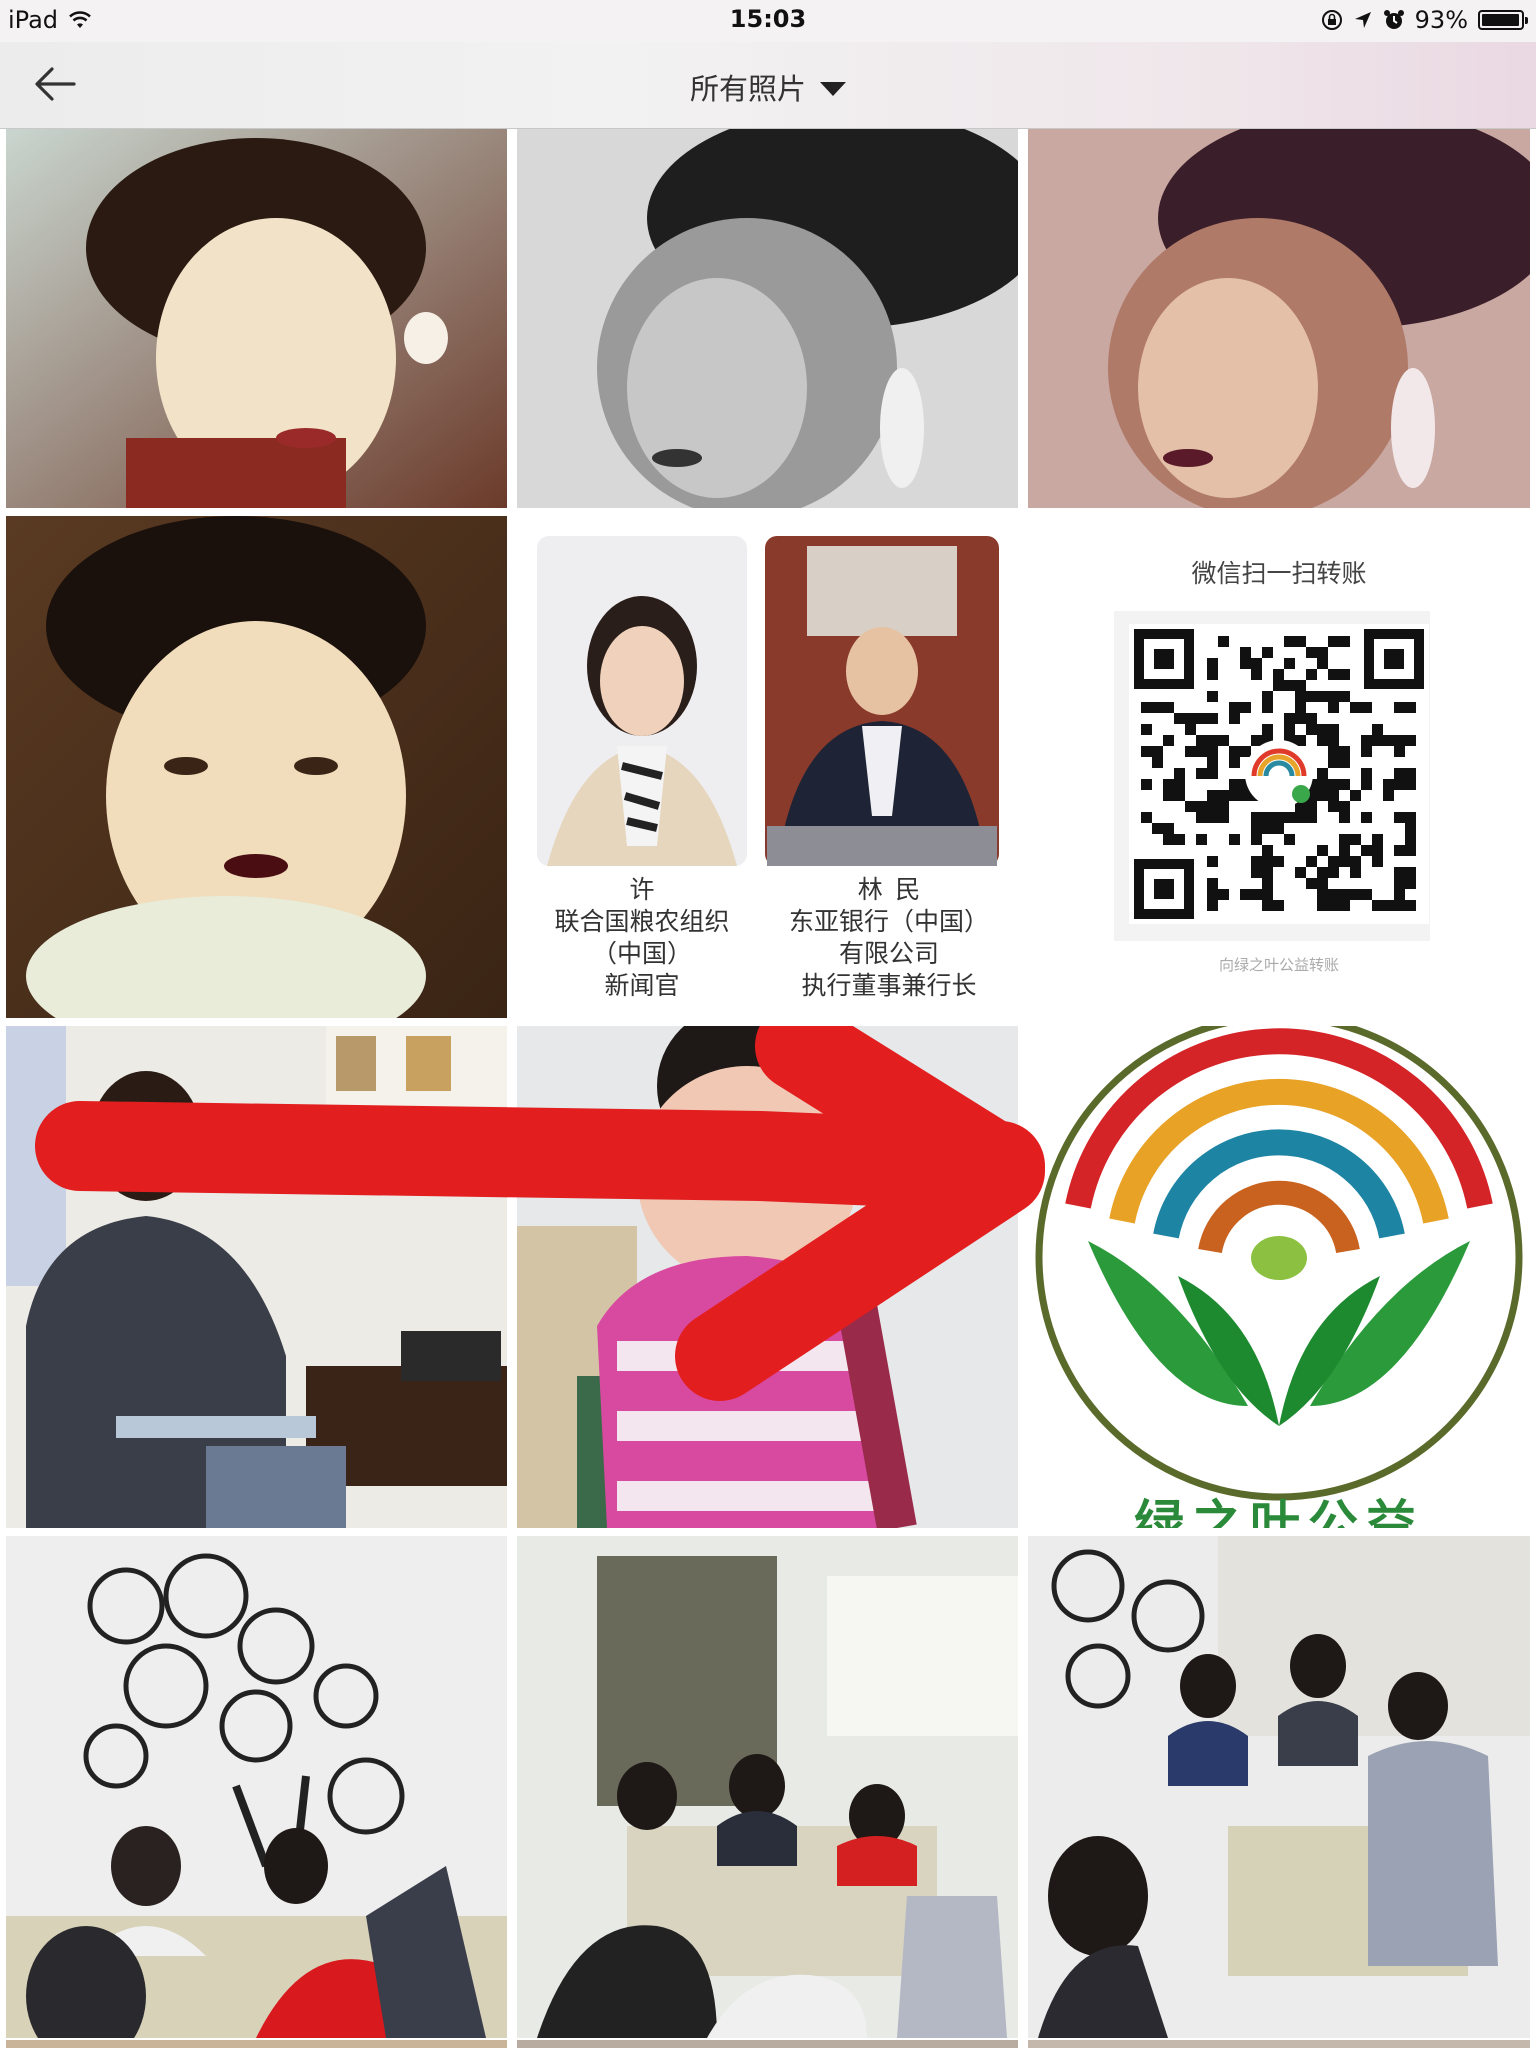 This screenshot has height=2048, width=1536. What do you see at coordinates (1279, 573) in the screenshot?
I see `qr-title: 微信扫一扫转账` at bounding box center [1279, 573].